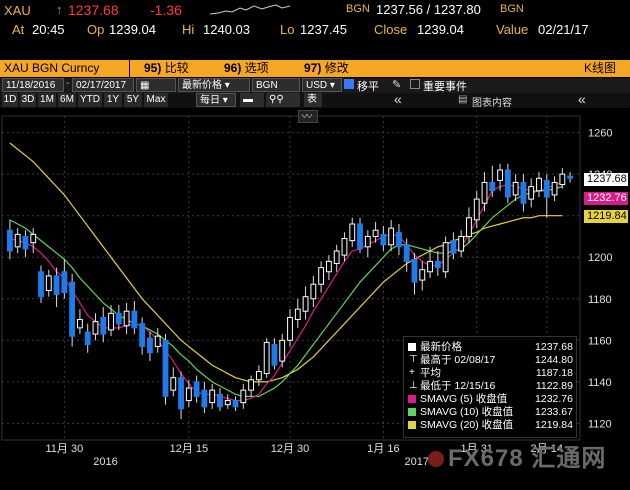  What do you see at coordinates (413, 359) in the screenshot?
I see `high-marker-icon: ⊤` at bounding box center [413, 359].